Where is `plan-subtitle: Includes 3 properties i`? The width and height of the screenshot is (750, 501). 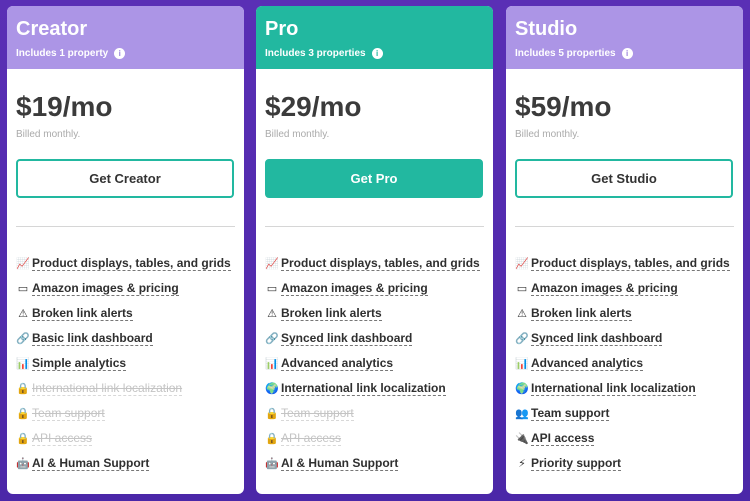 plan-subtitle: Includes 3 properties i is located at coordinates (379, 53).